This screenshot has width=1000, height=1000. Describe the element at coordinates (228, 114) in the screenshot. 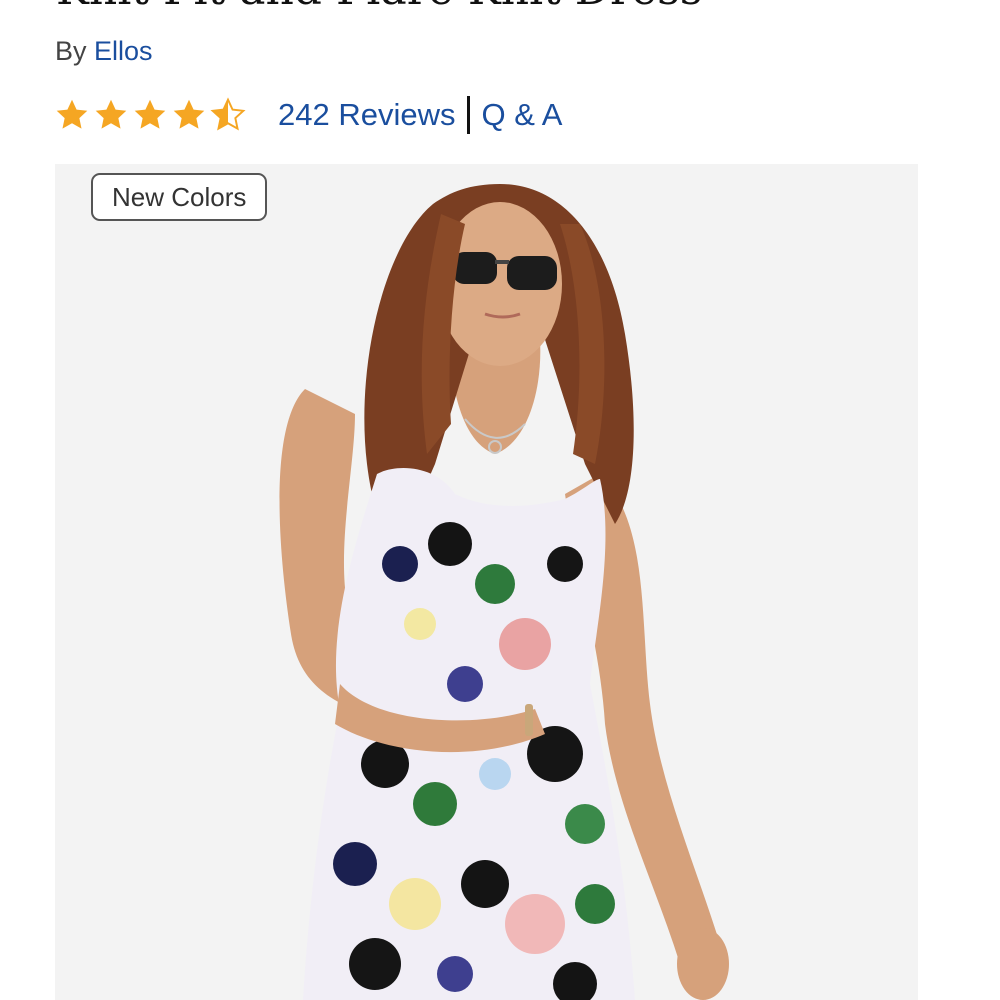

I see `star-half-icon` at that location.